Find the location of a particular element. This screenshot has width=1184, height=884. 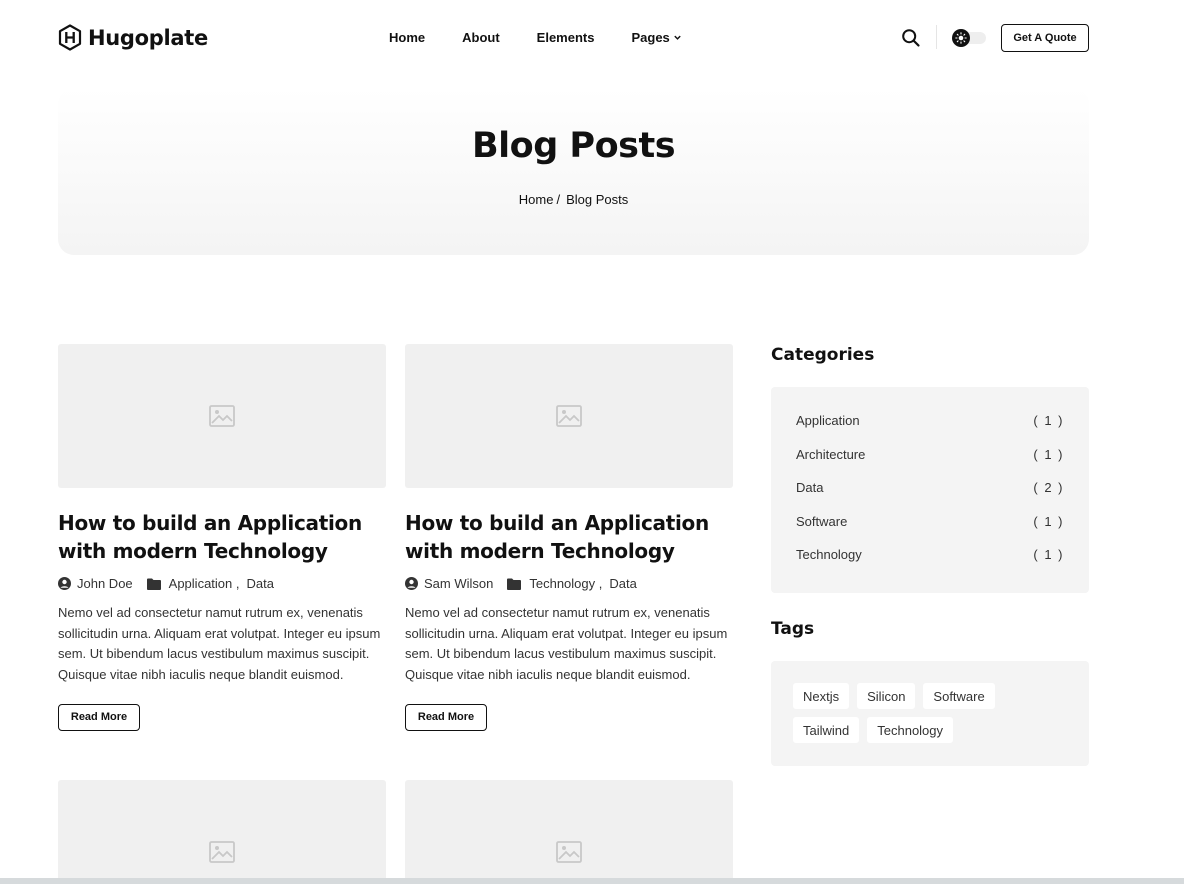

category-item: Application ( 1 ) is located at coordinates (930, 430).